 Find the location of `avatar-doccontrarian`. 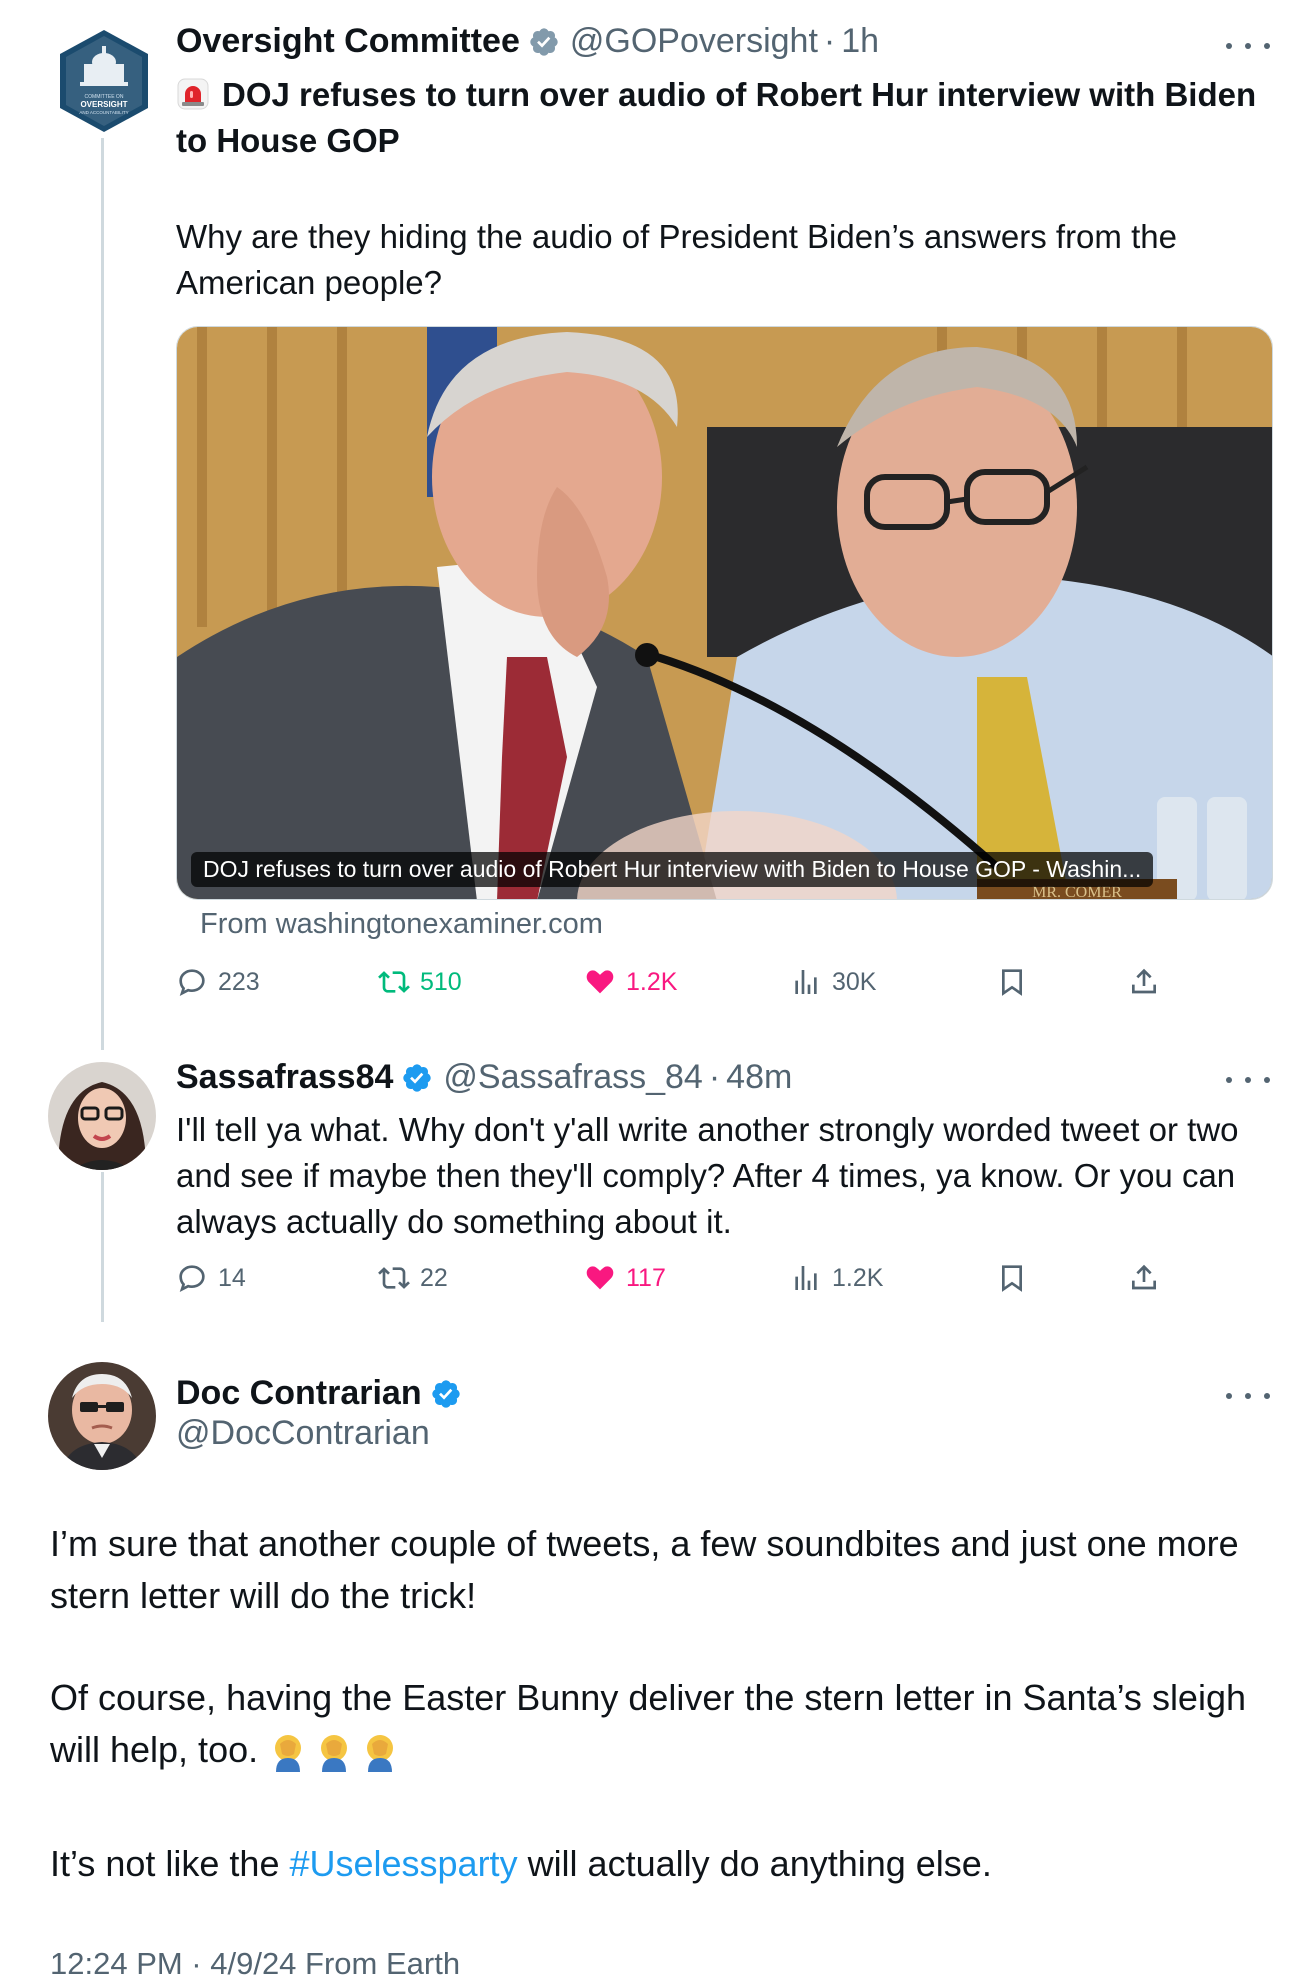

avatar-doccontrarian is located at coordinates (102, 1416).